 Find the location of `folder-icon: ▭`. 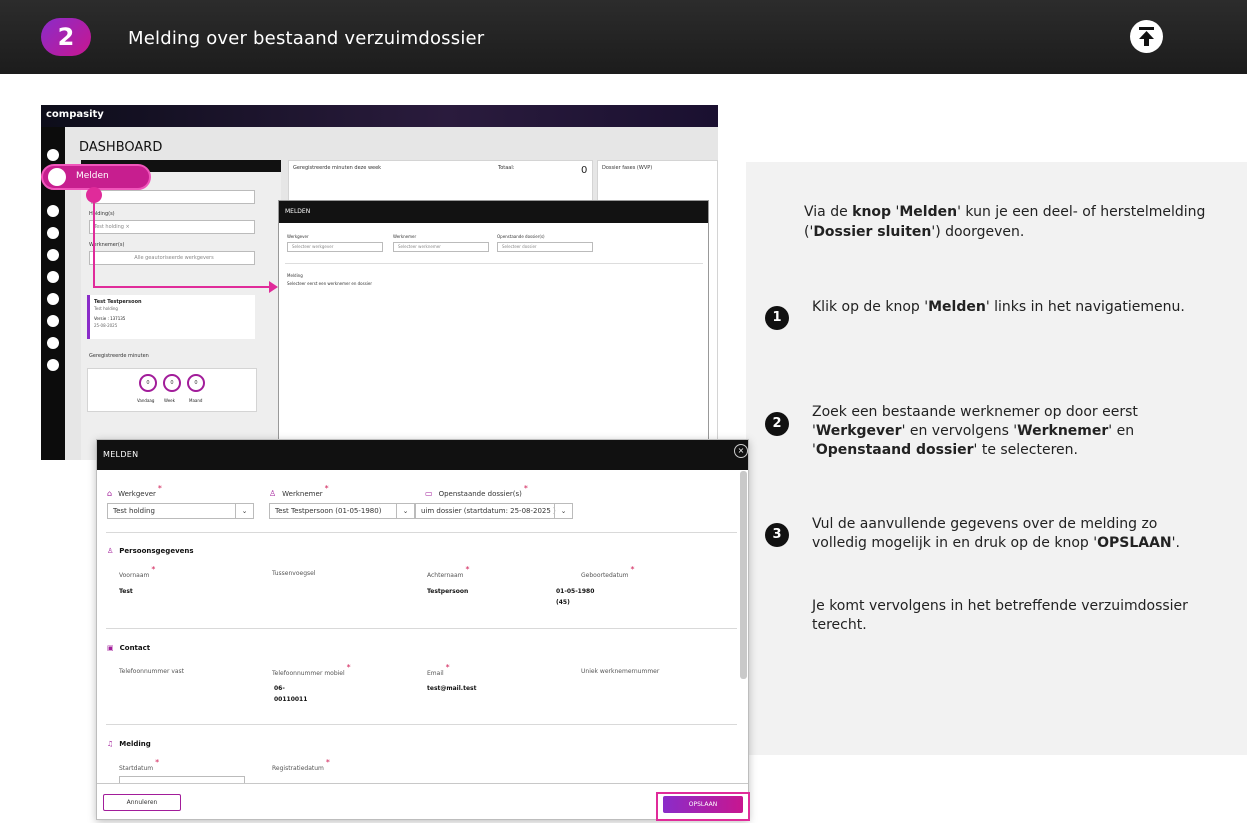

folder-icon: ▭ is located at coordinates (429, 493).